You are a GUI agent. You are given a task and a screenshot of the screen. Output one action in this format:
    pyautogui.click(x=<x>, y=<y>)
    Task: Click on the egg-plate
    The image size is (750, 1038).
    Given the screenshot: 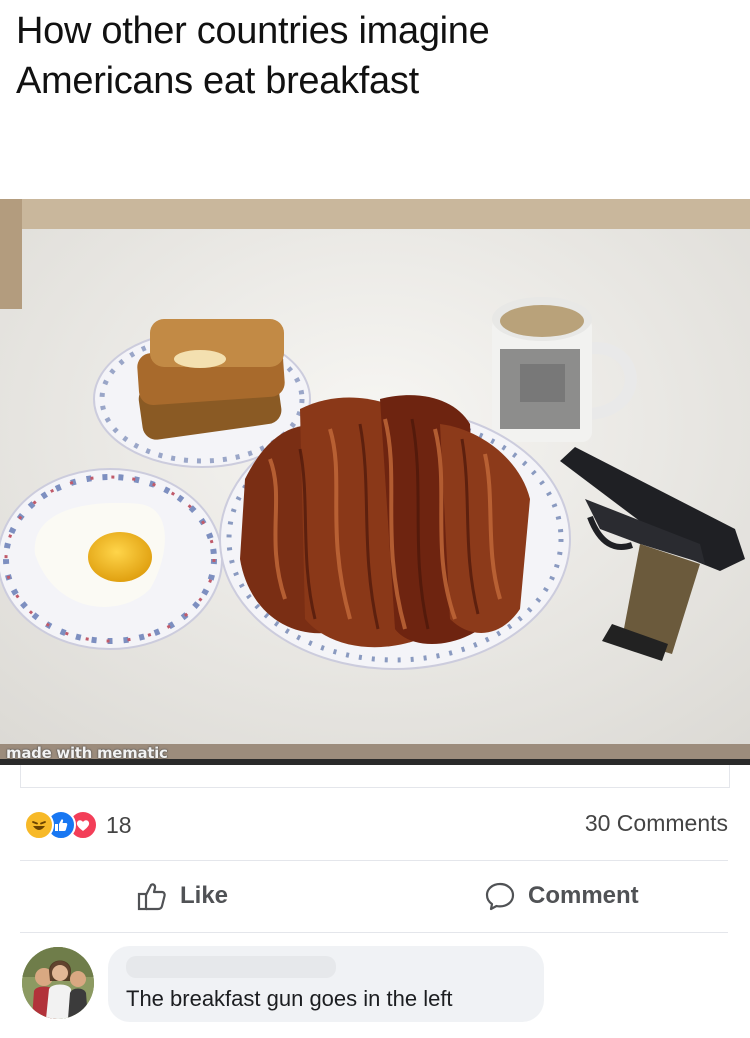 What is the action you would take?
    pyautogui.click(x=111, y=559)
    